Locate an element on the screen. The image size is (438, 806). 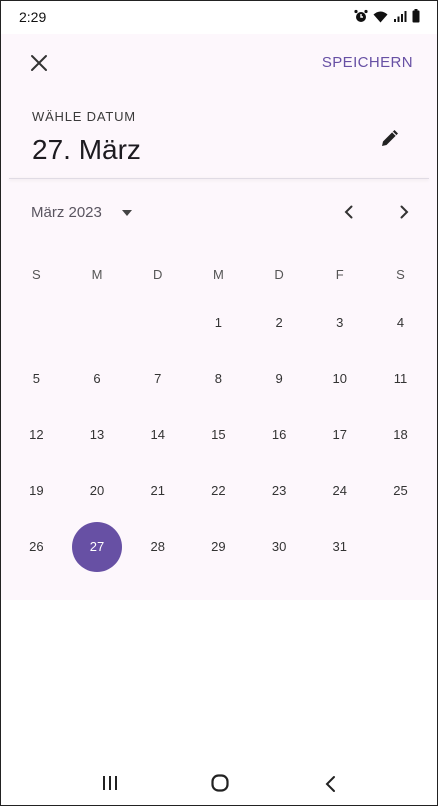
calendar-day: 18 is located at coordinates (400, 435).